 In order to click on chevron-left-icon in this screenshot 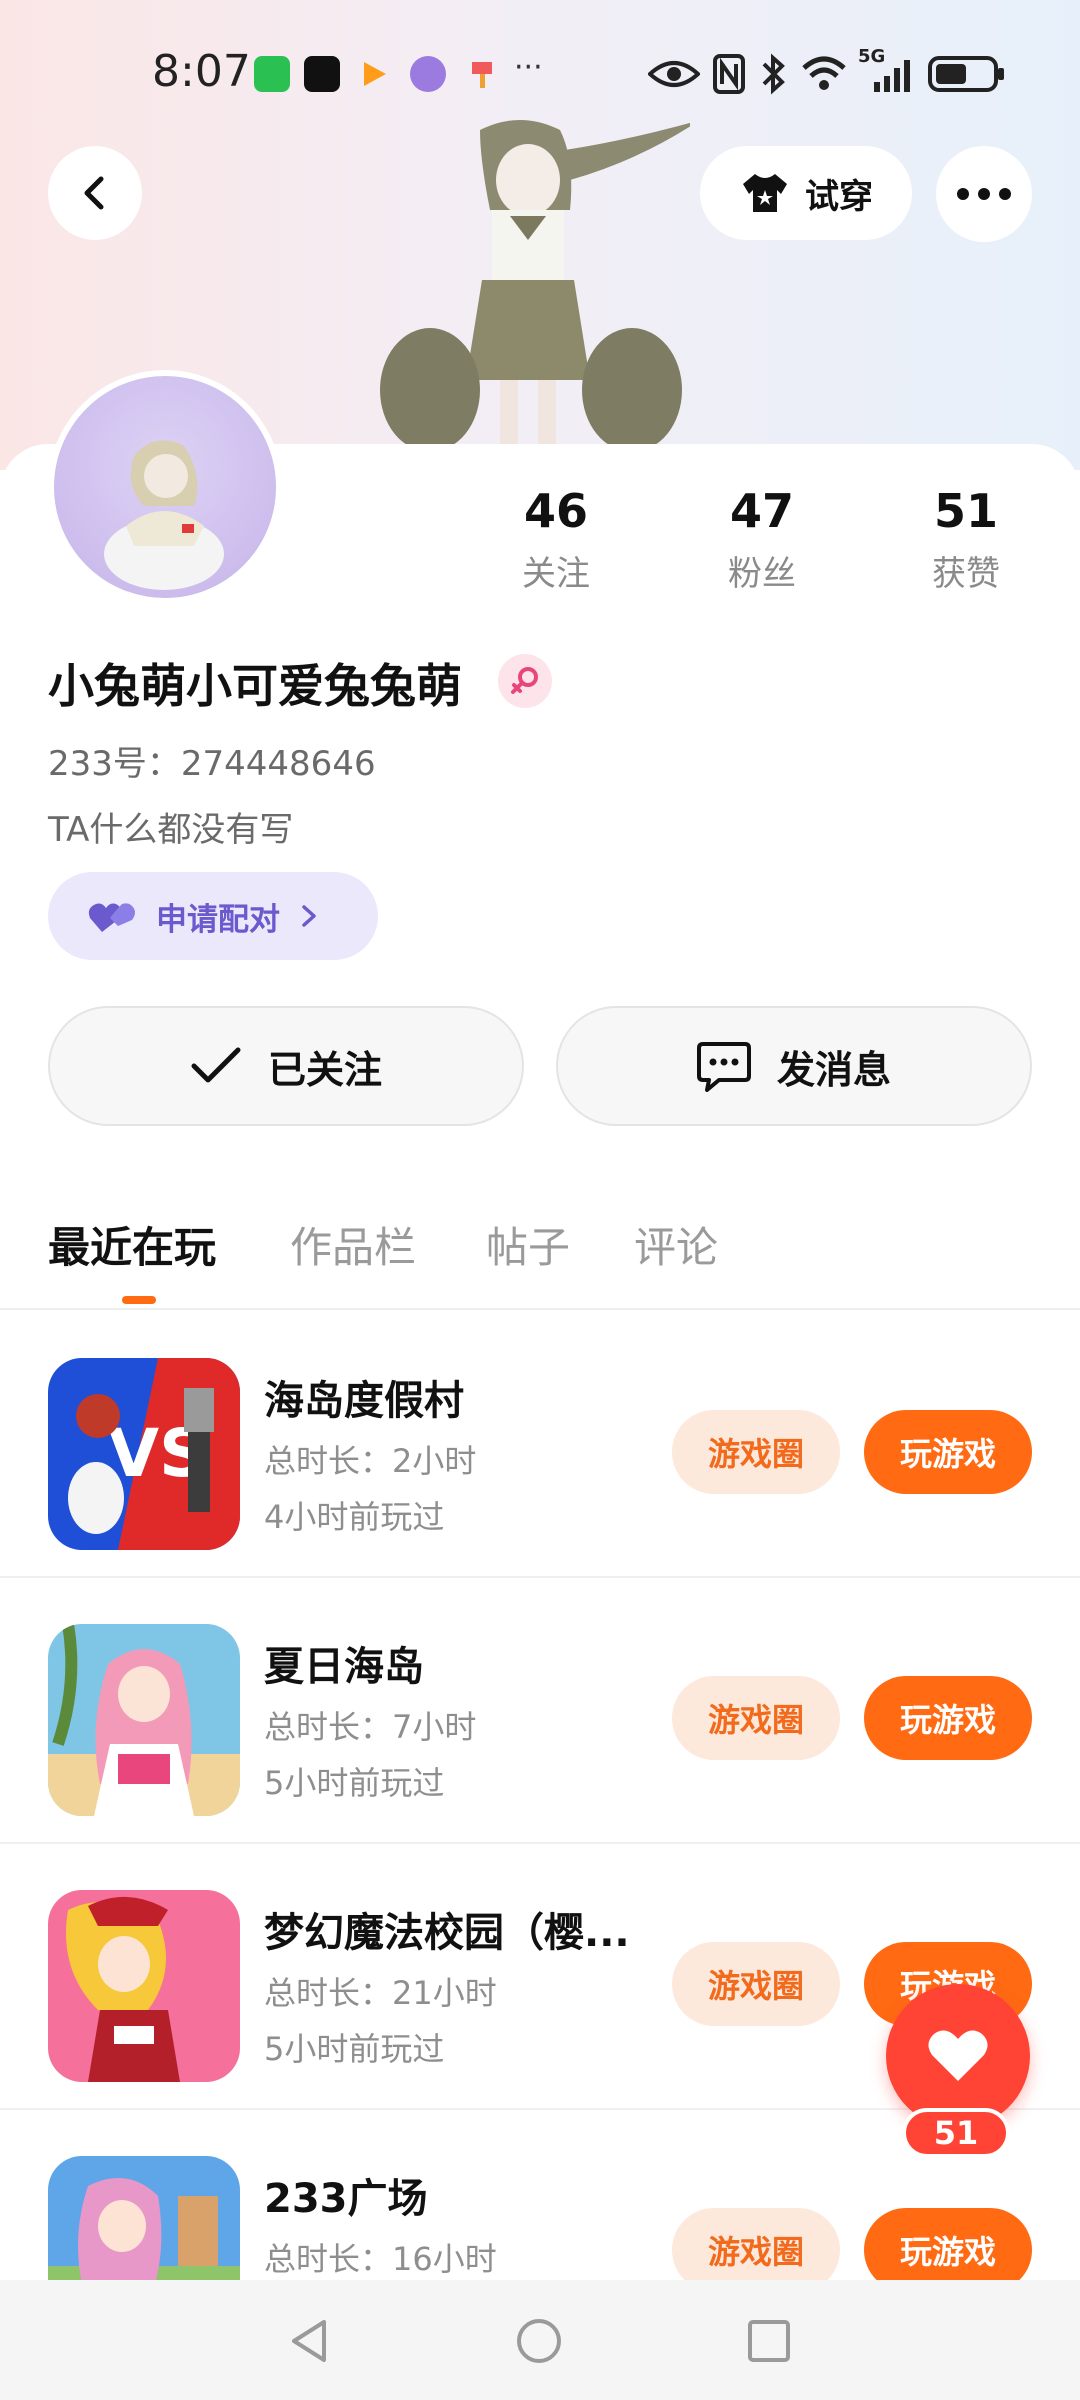, I will do `click(94, 193)`.